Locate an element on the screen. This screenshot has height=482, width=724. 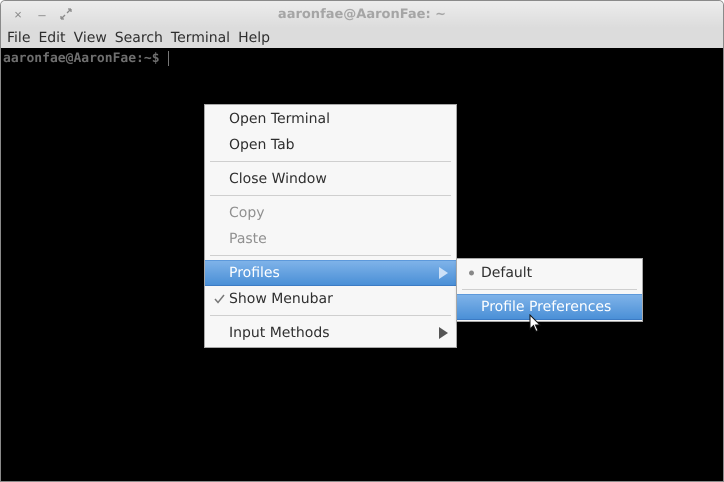
menu-bar-item: Edit is located at coordinates (52, 37).